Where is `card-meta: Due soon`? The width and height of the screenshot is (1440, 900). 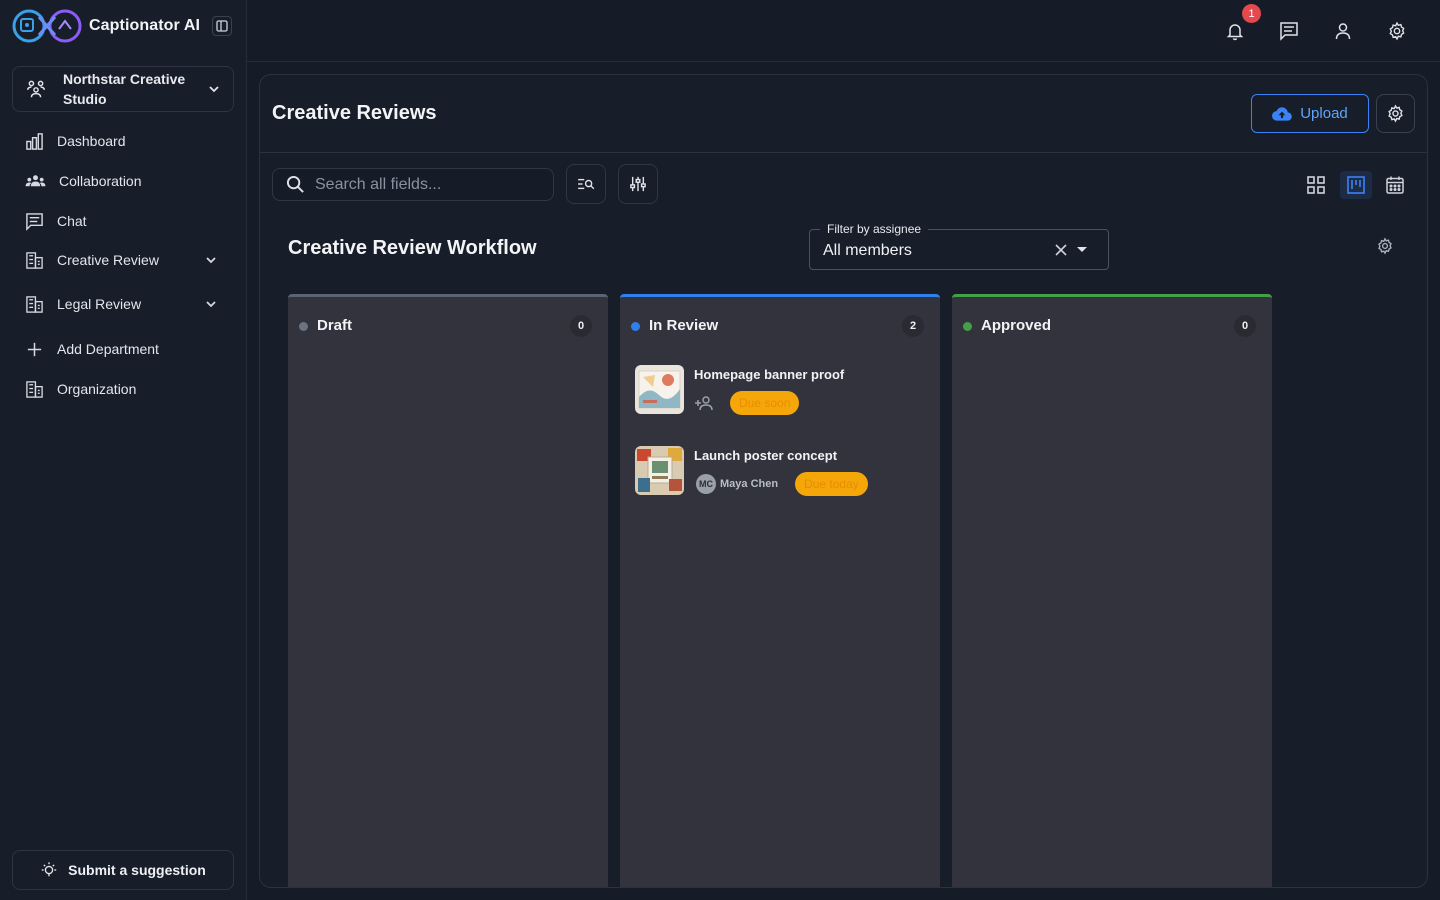
card-meta: Due soon is located at coordinates (747, 403).